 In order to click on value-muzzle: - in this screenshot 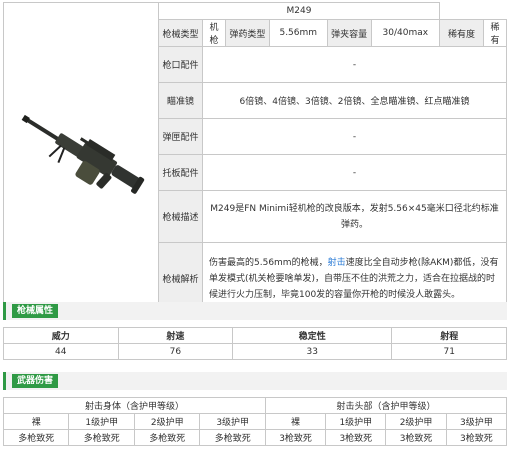, I will do `click(354, 64)`.